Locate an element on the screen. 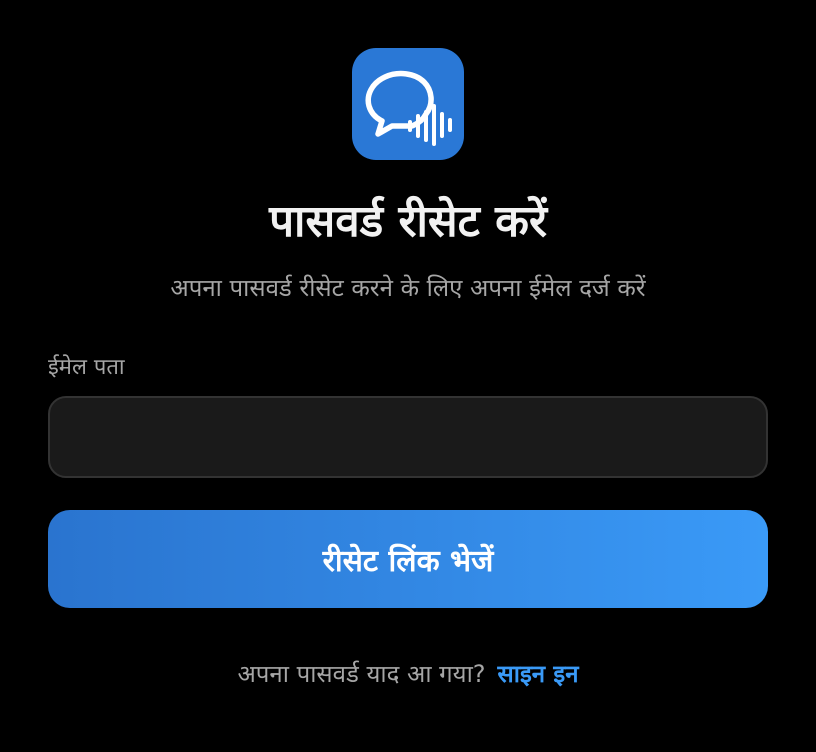 The height and width of the screenshot is (752, 816). app-logo is located at coordinates (408, 104).